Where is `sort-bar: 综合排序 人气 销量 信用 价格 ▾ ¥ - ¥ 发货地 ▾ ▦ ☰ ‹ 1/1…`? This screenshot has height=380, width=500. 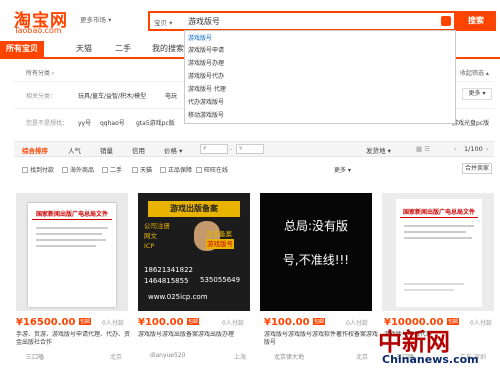 sort-bar: 综合排序 人气 销量 信用 价格 ▾ ¥ - ¥ 发货地 ▾ ▦ ☰ ‹ 1/1… is located at coordinates (254, 149).